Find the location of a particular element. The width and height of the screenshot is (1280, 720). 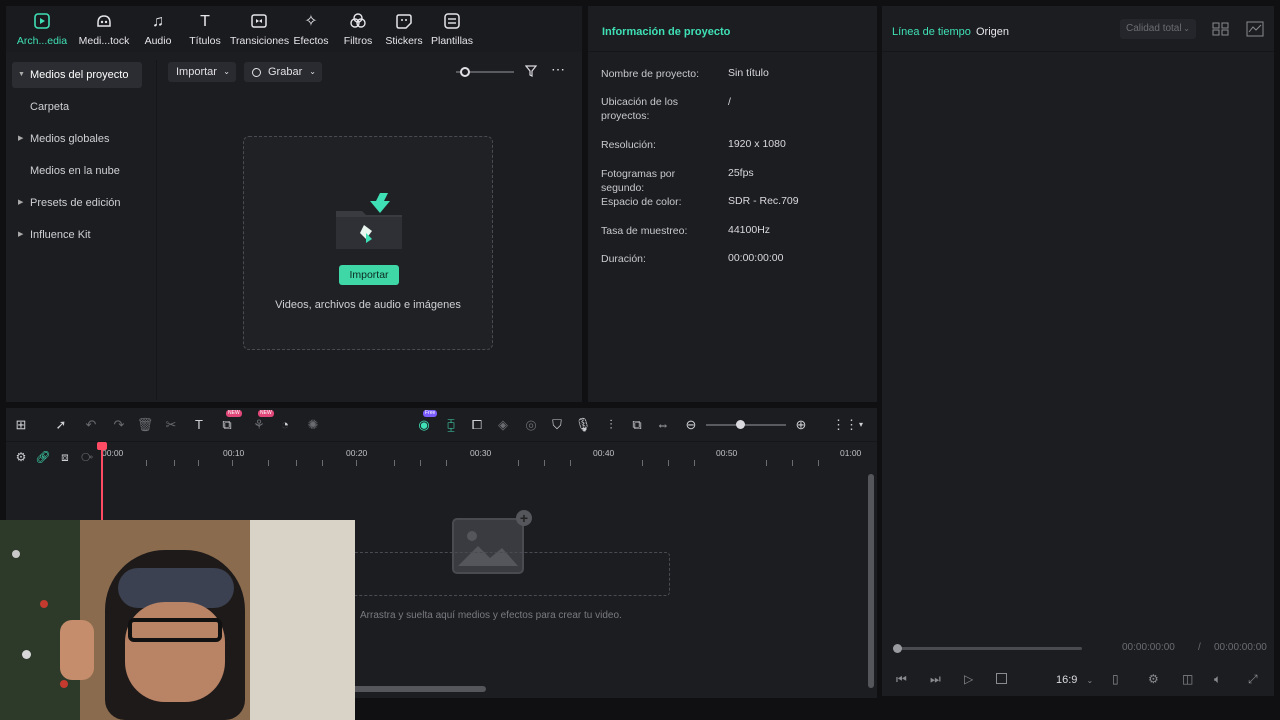

sidebar-item-cloud-media: Medios en la nube is located at coordinates (77, 171).